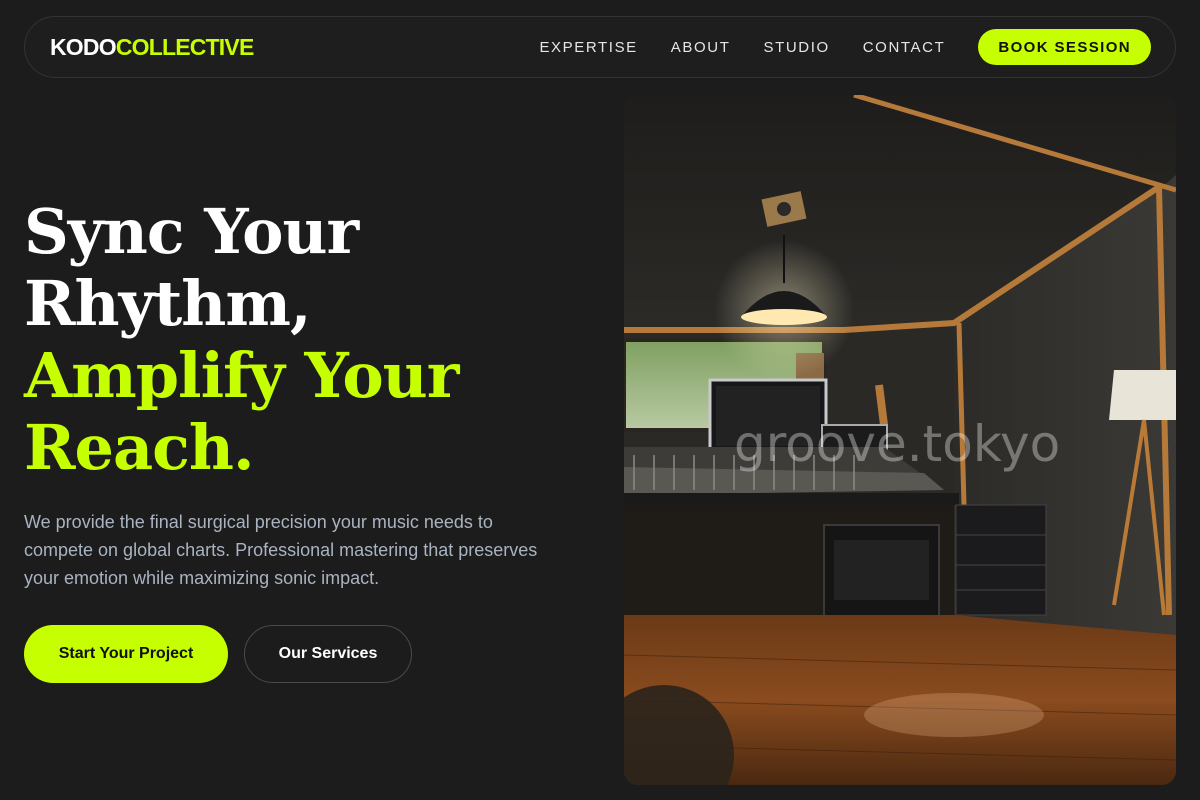 The image size is (1200, 800). What do you see at coordinates (168, 303) in the screenshot?
I see `hero-title-line-2: Rhythm,` at bounding box center [168, 303].